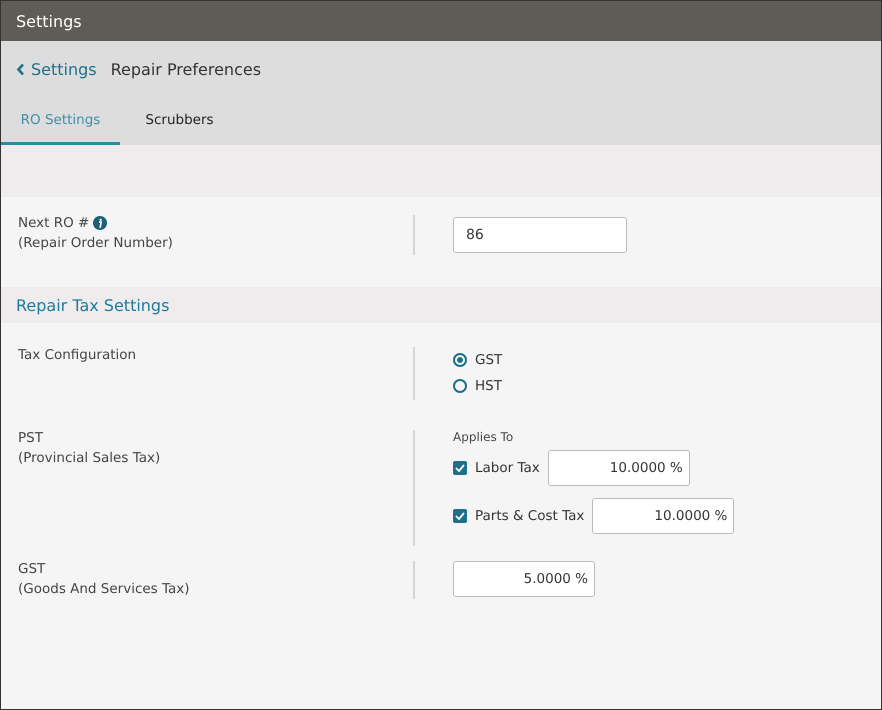 Image resolution: width=882 pixels, height=710 pixels. Describe the element at coordinates (667, 386) in the screenshot. I see `radio-option: HST` at that location.